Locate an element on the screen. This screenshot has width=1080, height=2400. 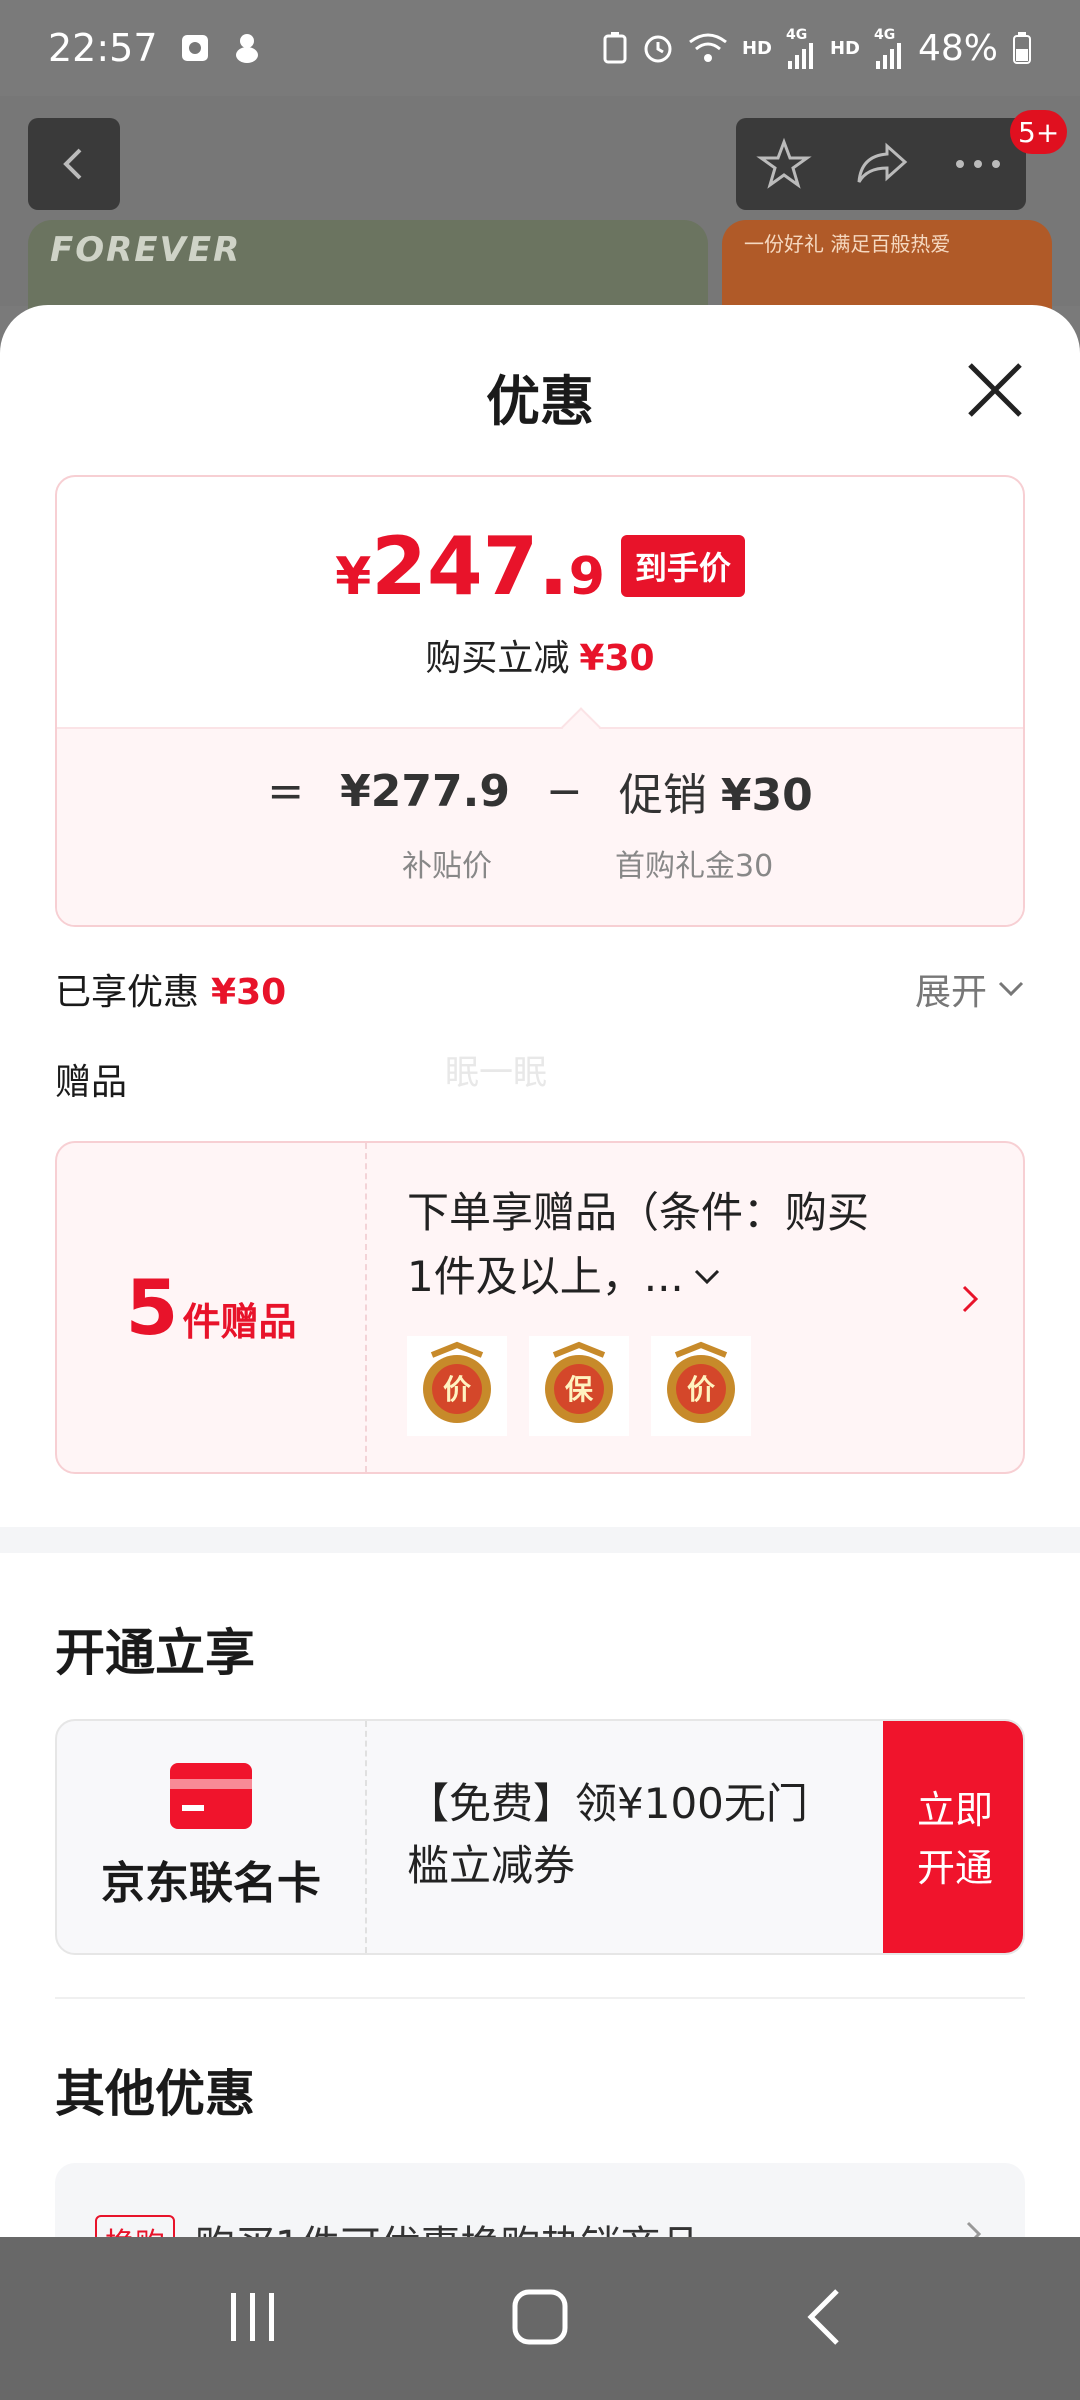
system-nav-bar is located at coordinates (540, 2318).